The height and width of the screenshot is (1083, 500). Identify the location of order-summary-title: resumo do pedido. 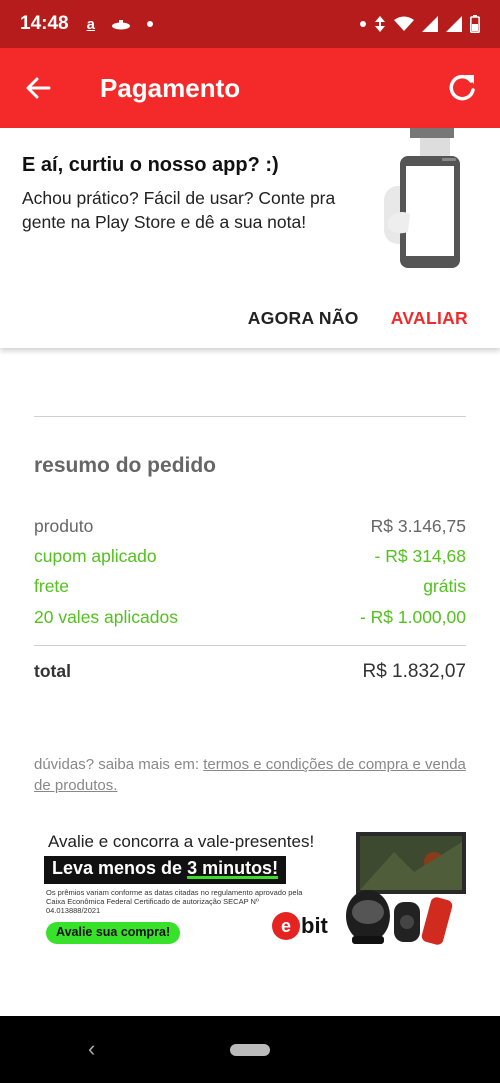
(125, 465).